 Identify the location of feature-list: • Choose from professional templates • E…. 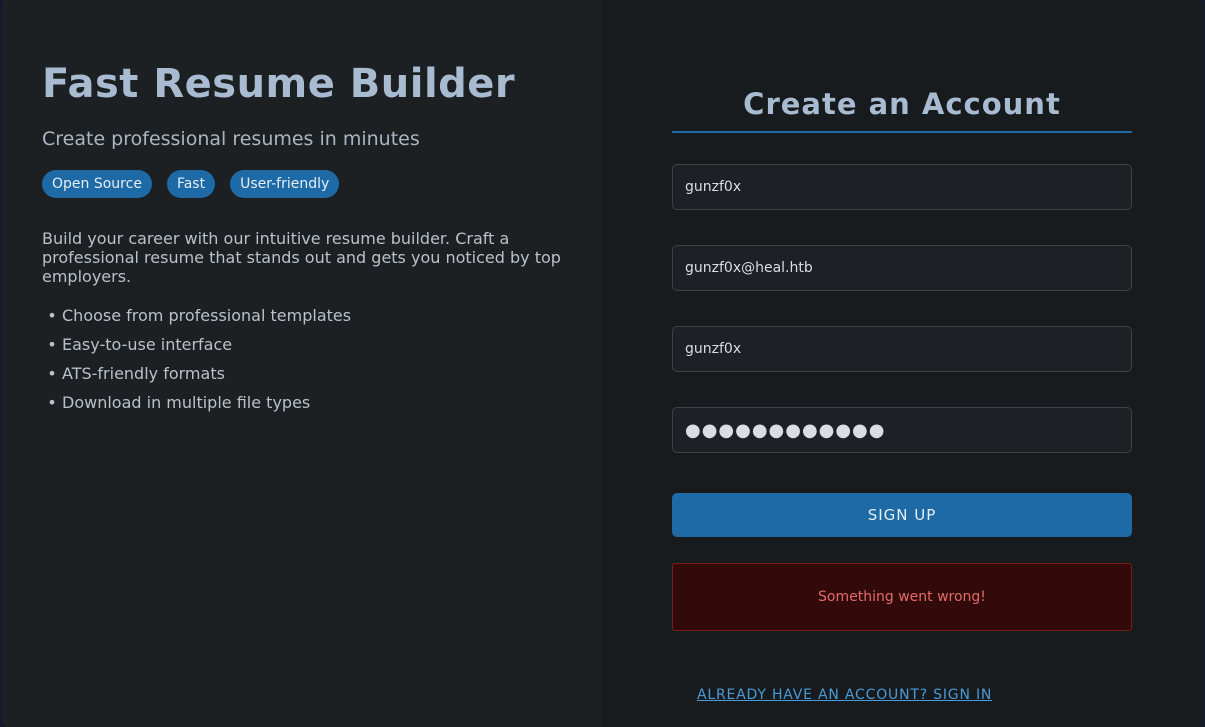
(302, 359).